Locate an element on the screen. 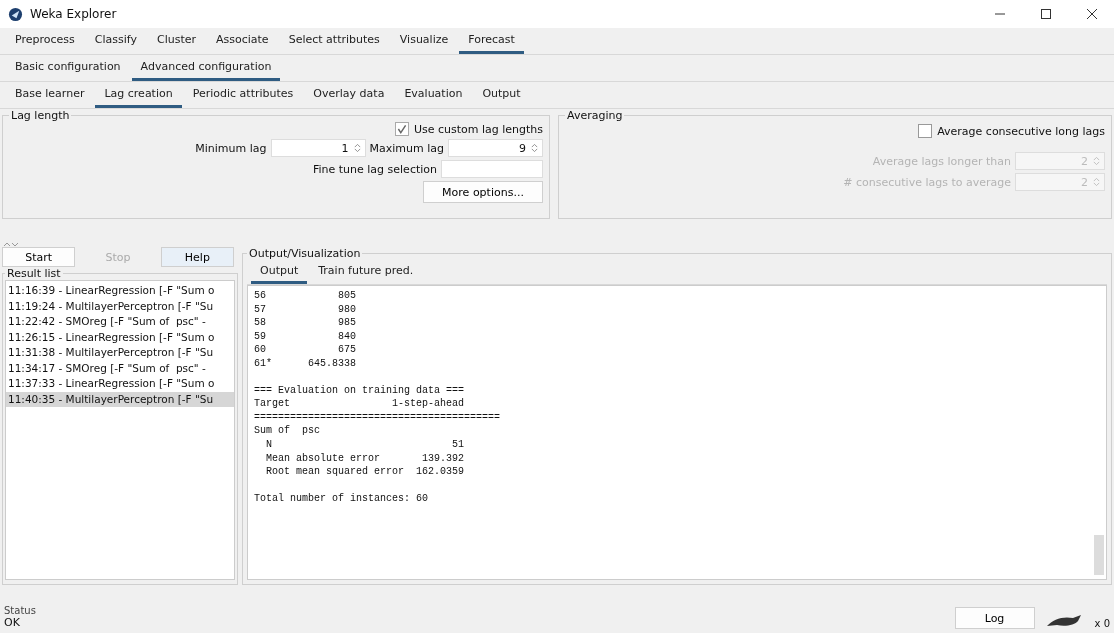 This screenshot has height=633, width=1114. result-item: 11:22:42 - SMOreg [-F "Sum of psc" - is located at coordinates (120, 322).